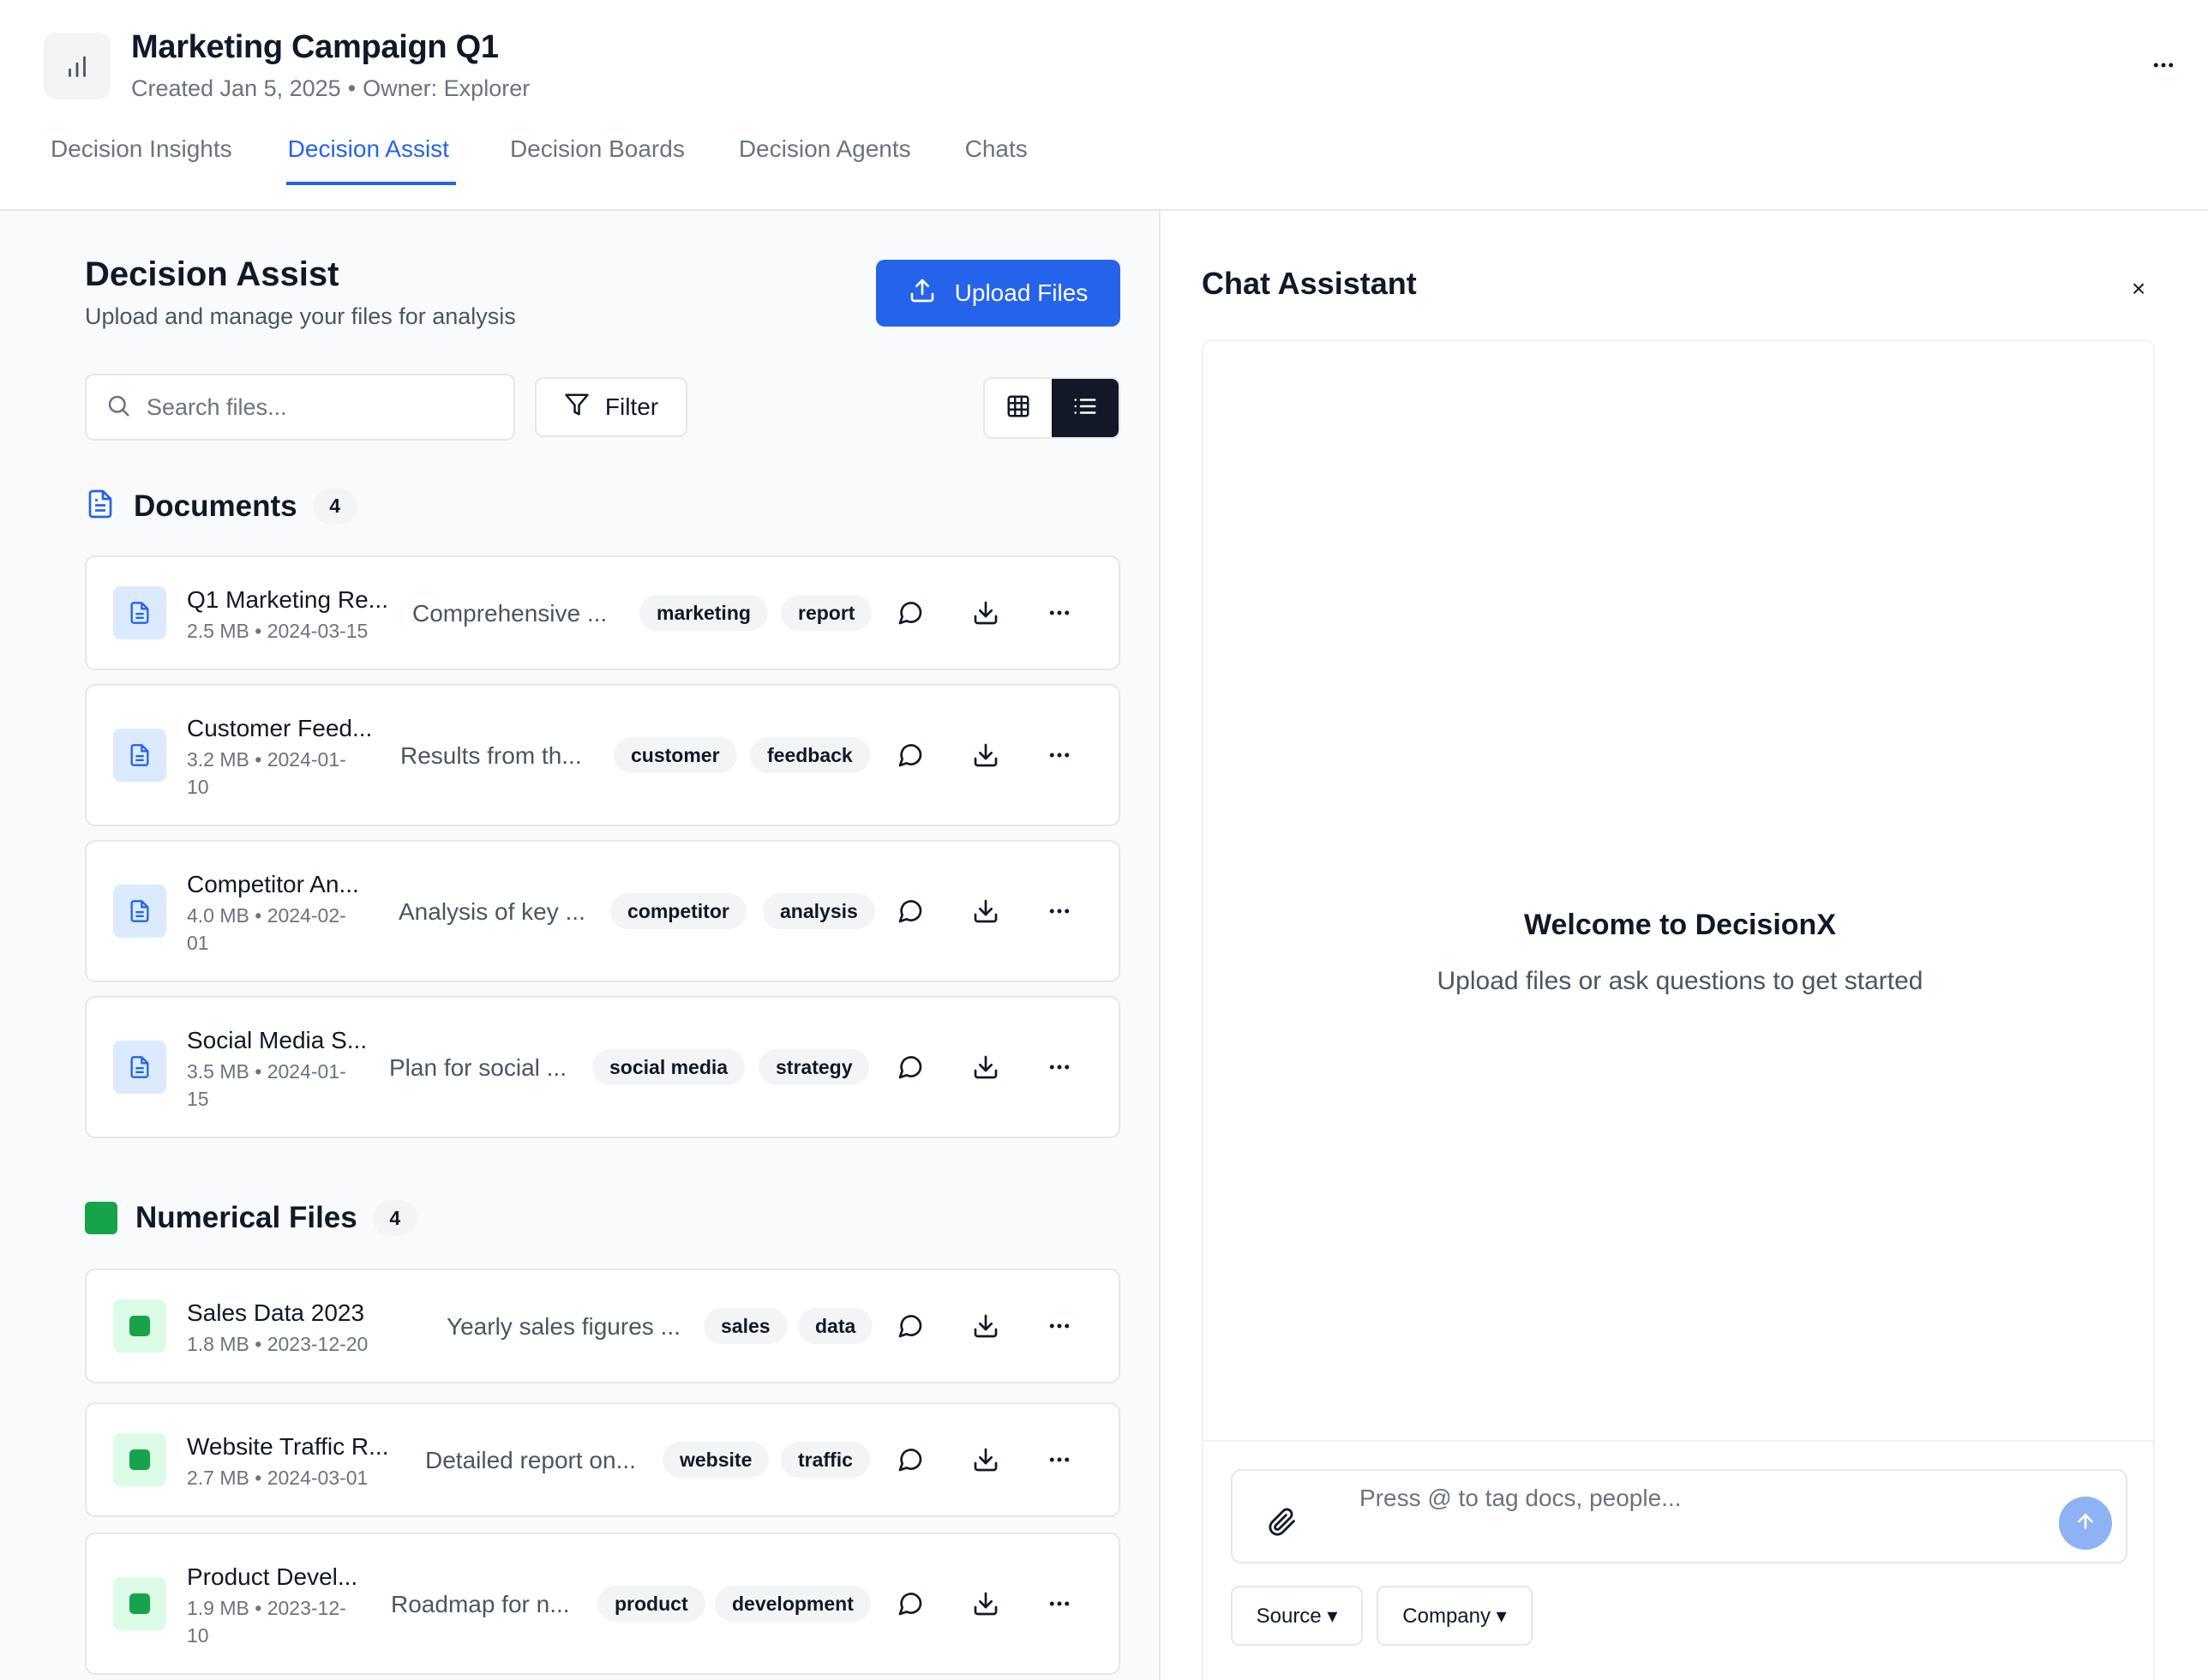 This screenshot has width=2208, height=1680. Describe the element at coordinates (212, 274) in the screenshot. I see `panel-title: Decision Assist` at that location.